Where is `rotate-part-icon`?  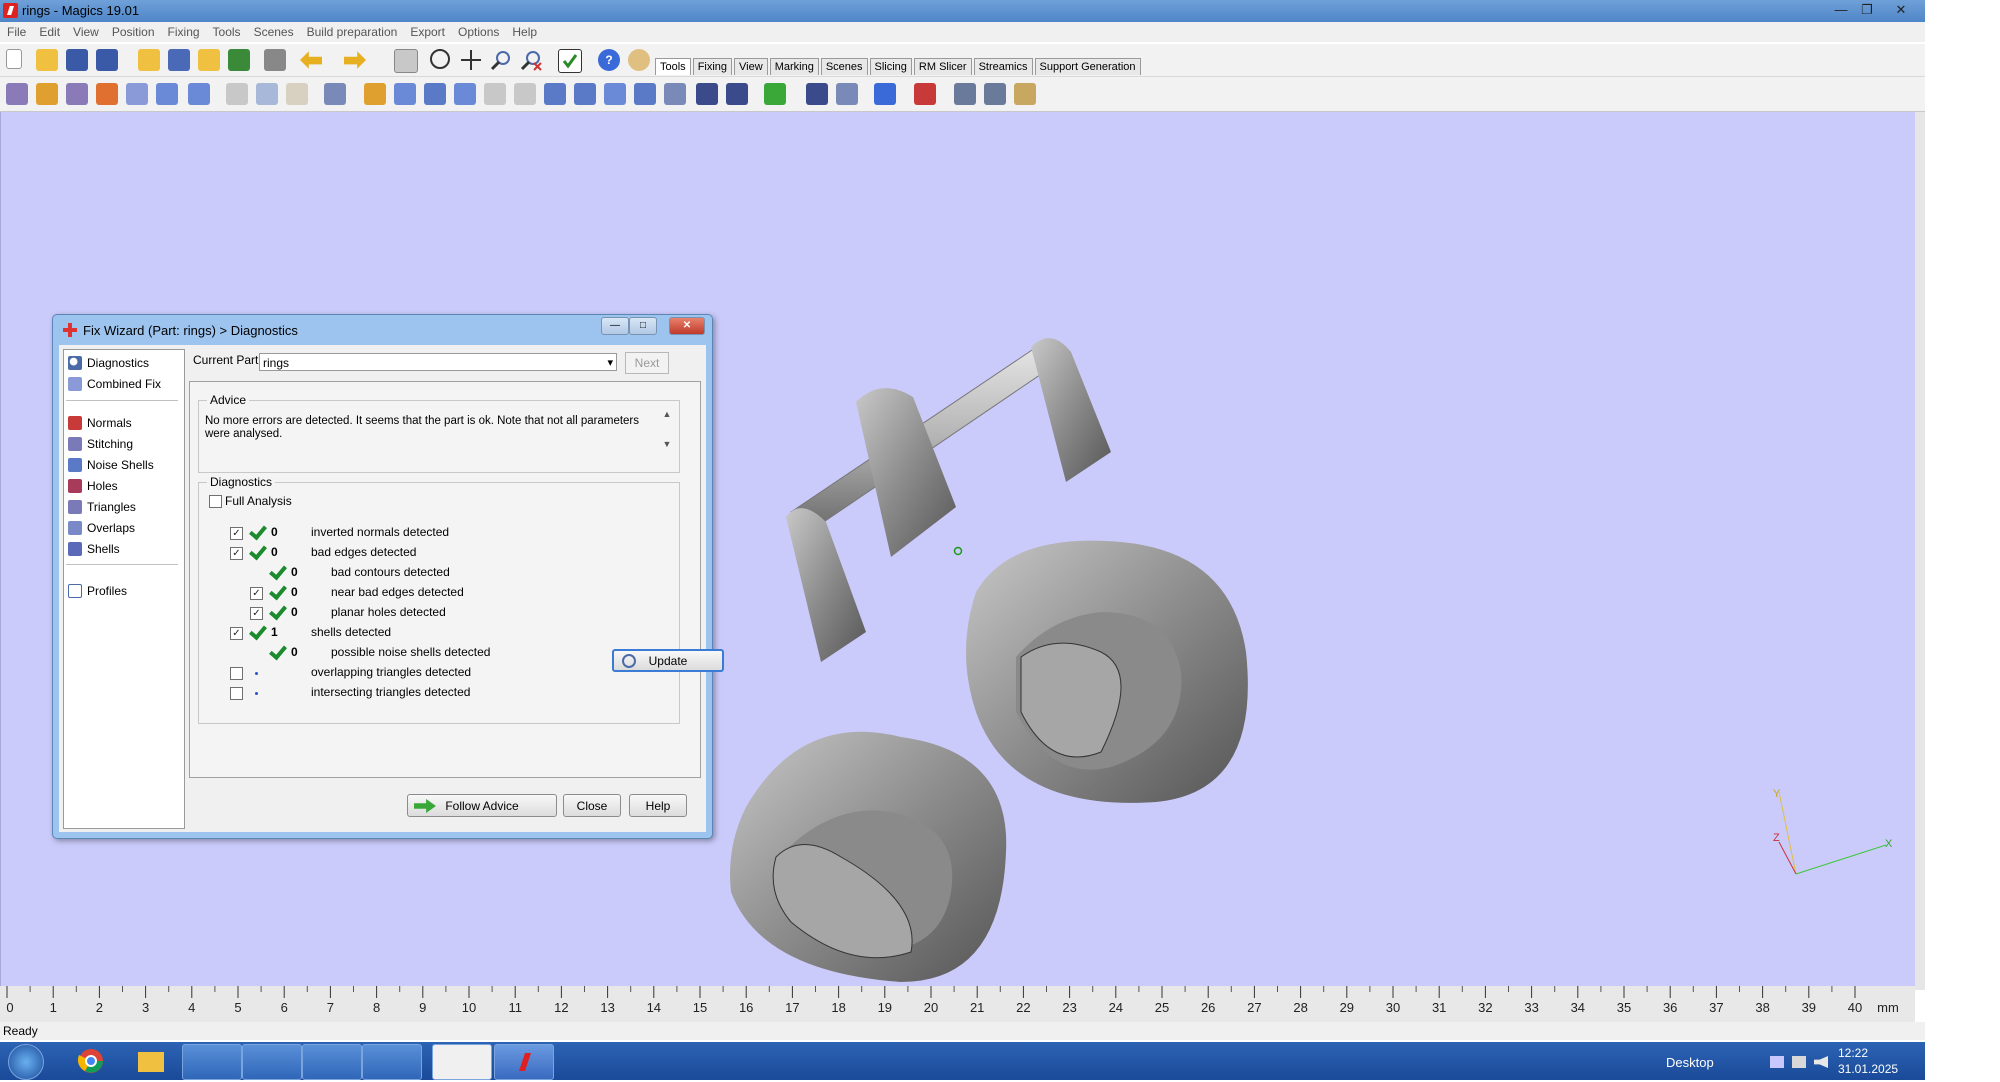 rotate-part-icon is located at coordinates (77, 94).